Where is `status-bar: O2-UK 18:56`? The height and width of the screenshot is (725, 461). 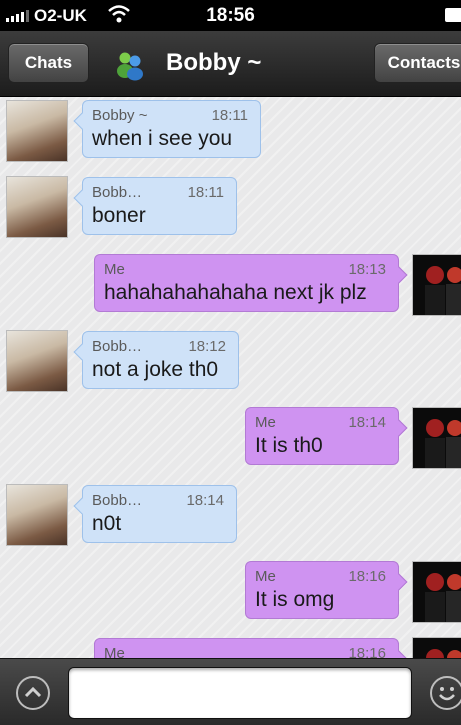
status-bar: O2-UK 18:56 is located at coordinates (230, 15).